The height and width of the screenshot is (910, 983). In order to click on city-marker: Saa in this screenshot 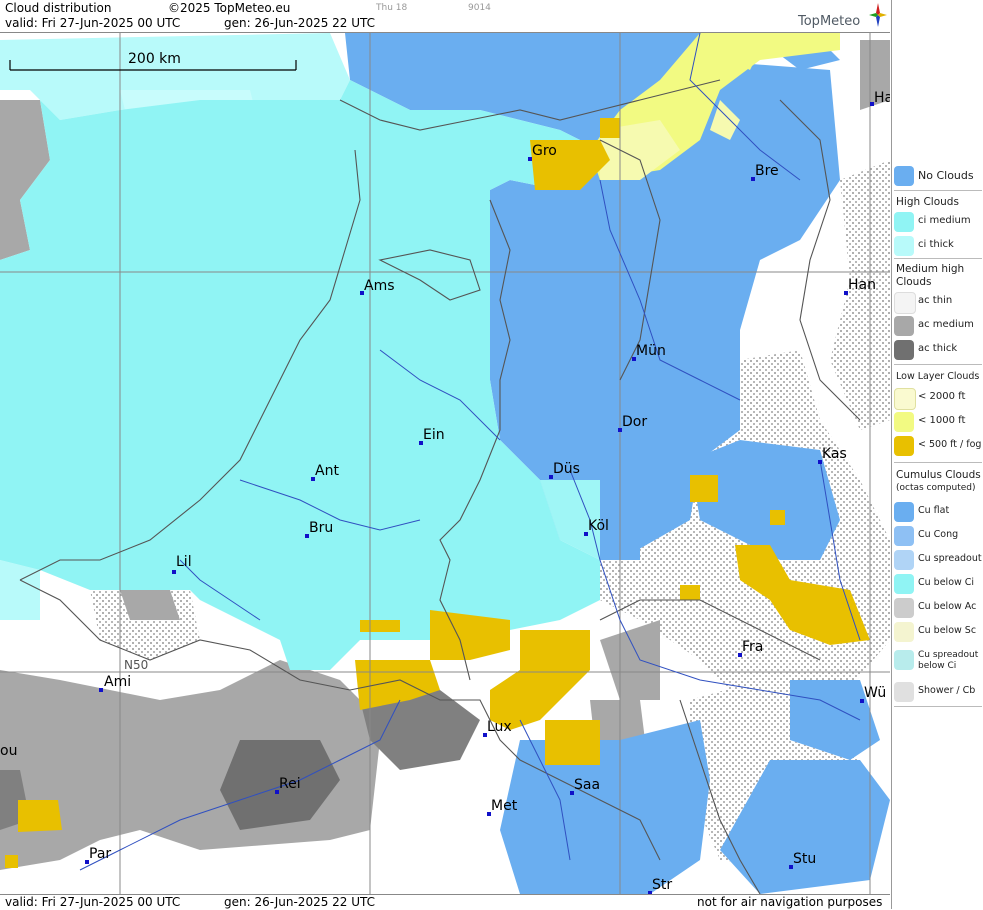, I will do `click(585, 786)`.